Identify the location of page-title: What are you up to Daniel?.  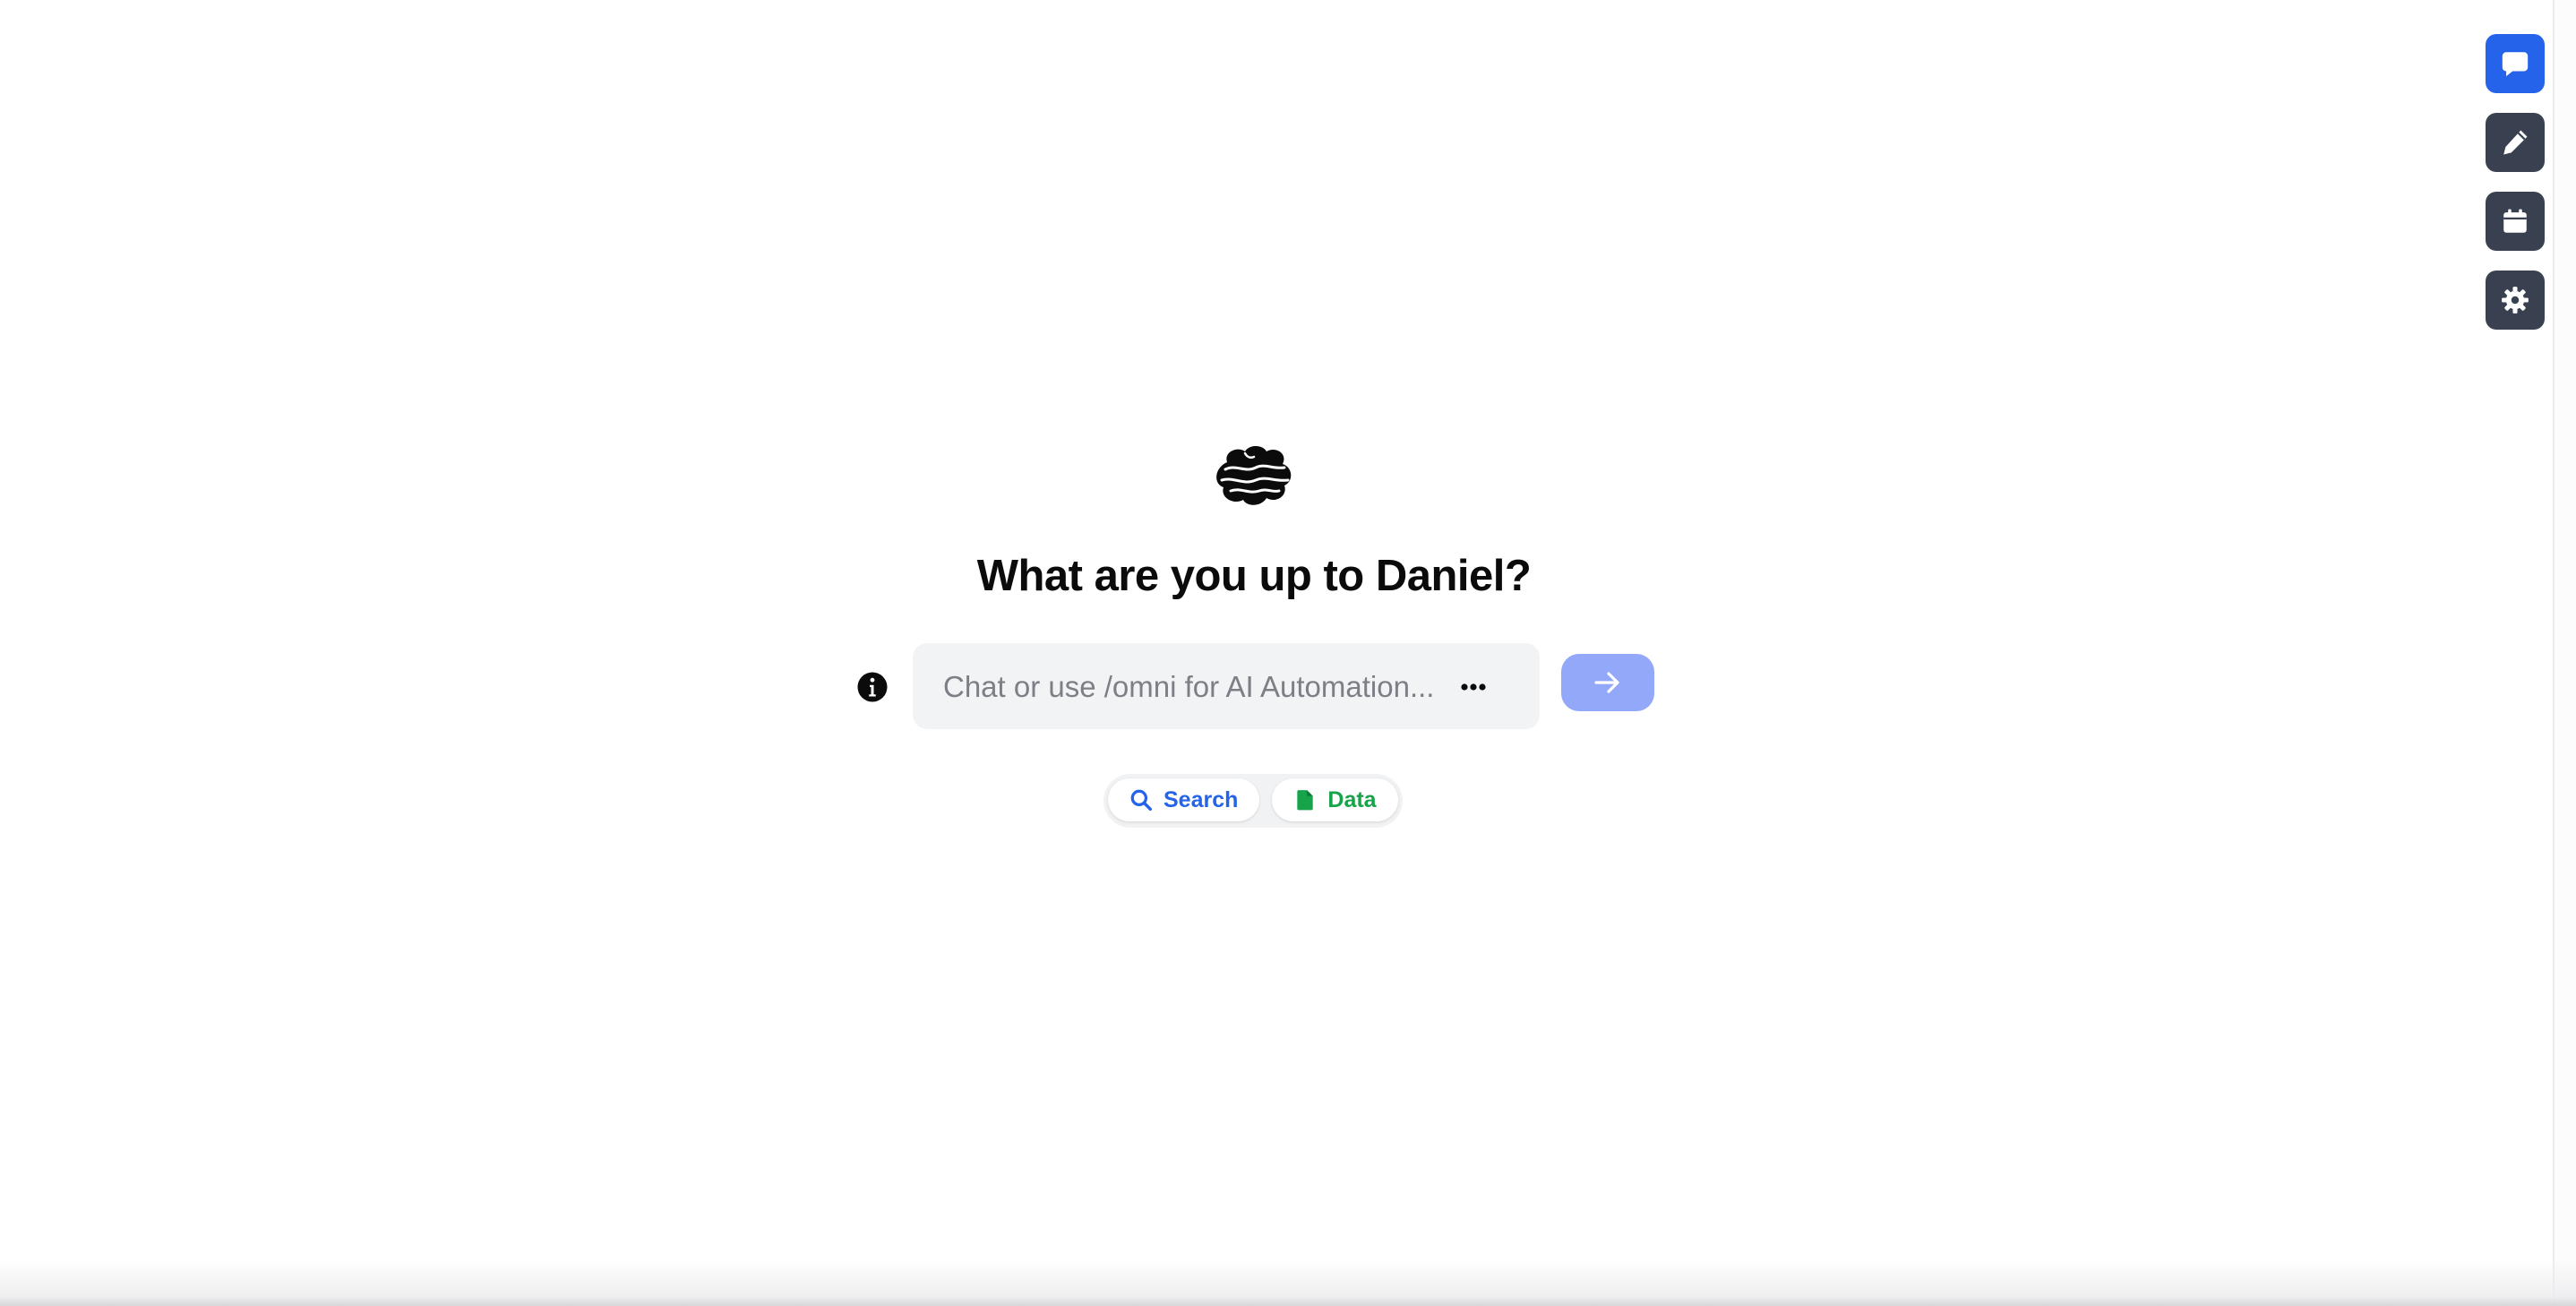
(1254, 576).